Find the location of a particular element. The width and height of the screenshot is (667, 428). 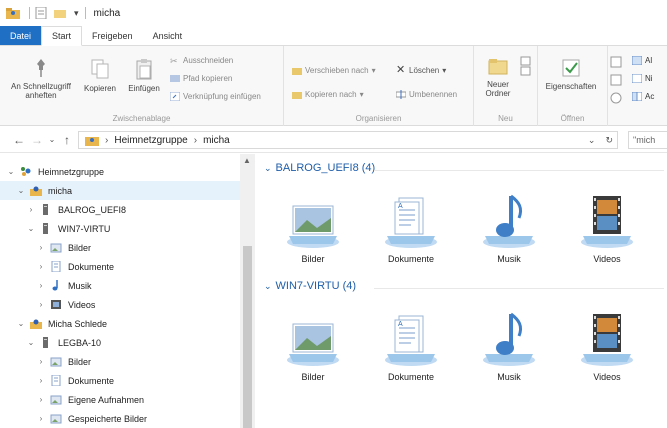

new-group-label: Neu is located at coordinates (505, 118).